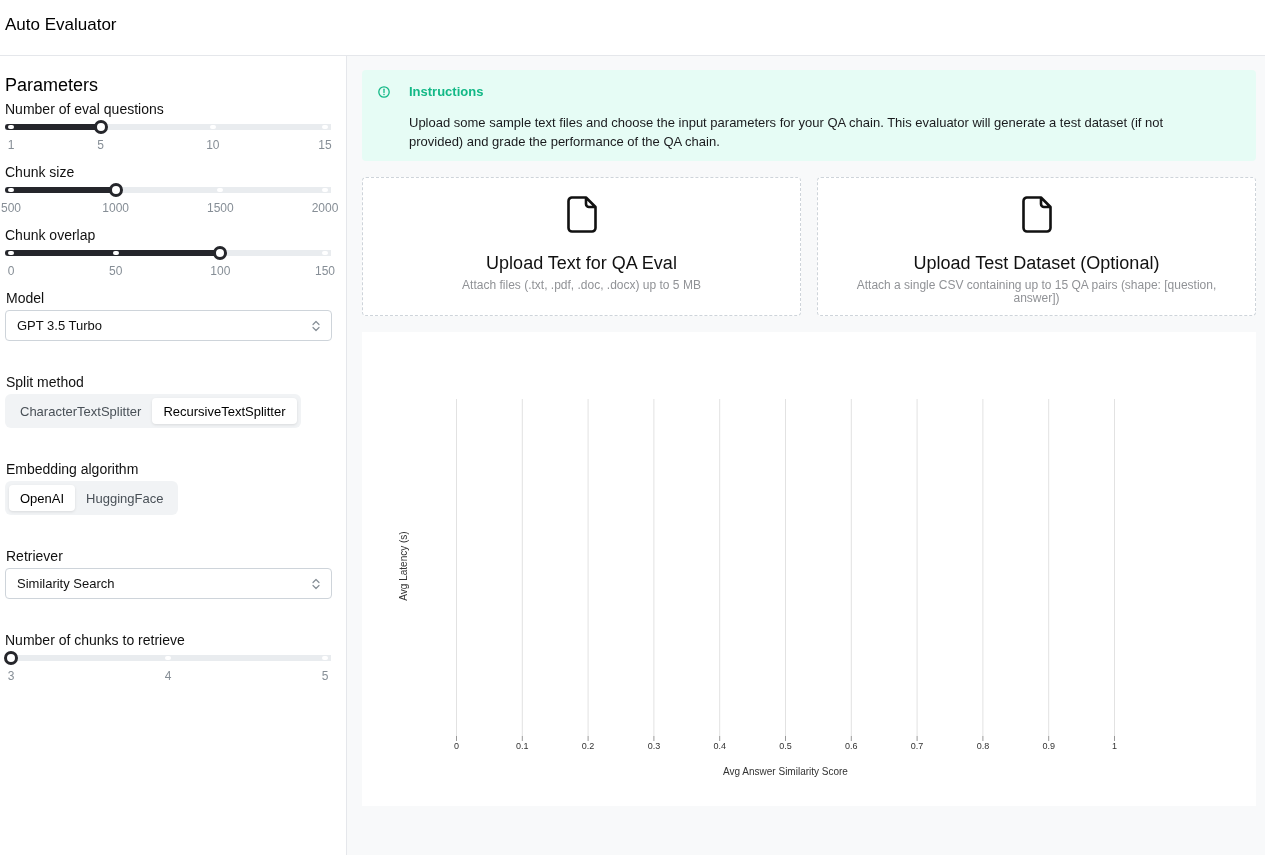  I want to click on segment-option: RecursiveTextSplitter, so click(224, 411).